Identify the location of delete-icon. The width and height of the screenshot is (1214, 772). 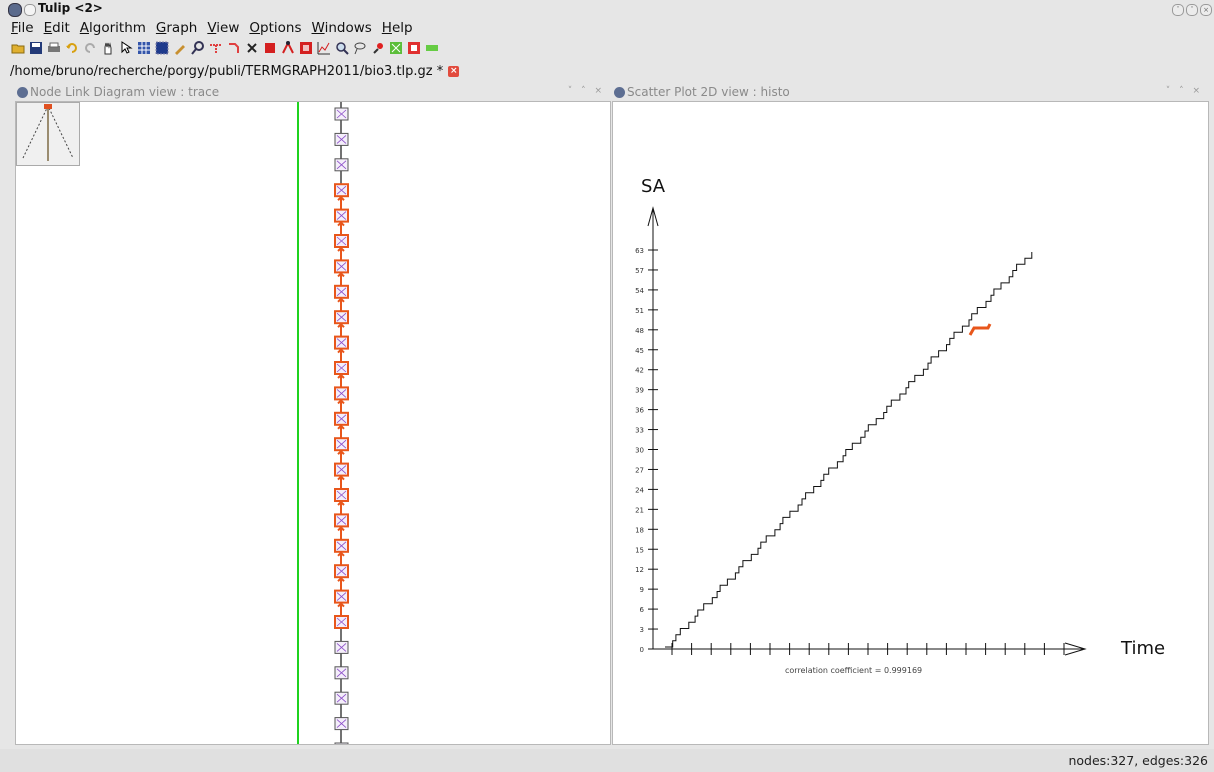
(251, 48).